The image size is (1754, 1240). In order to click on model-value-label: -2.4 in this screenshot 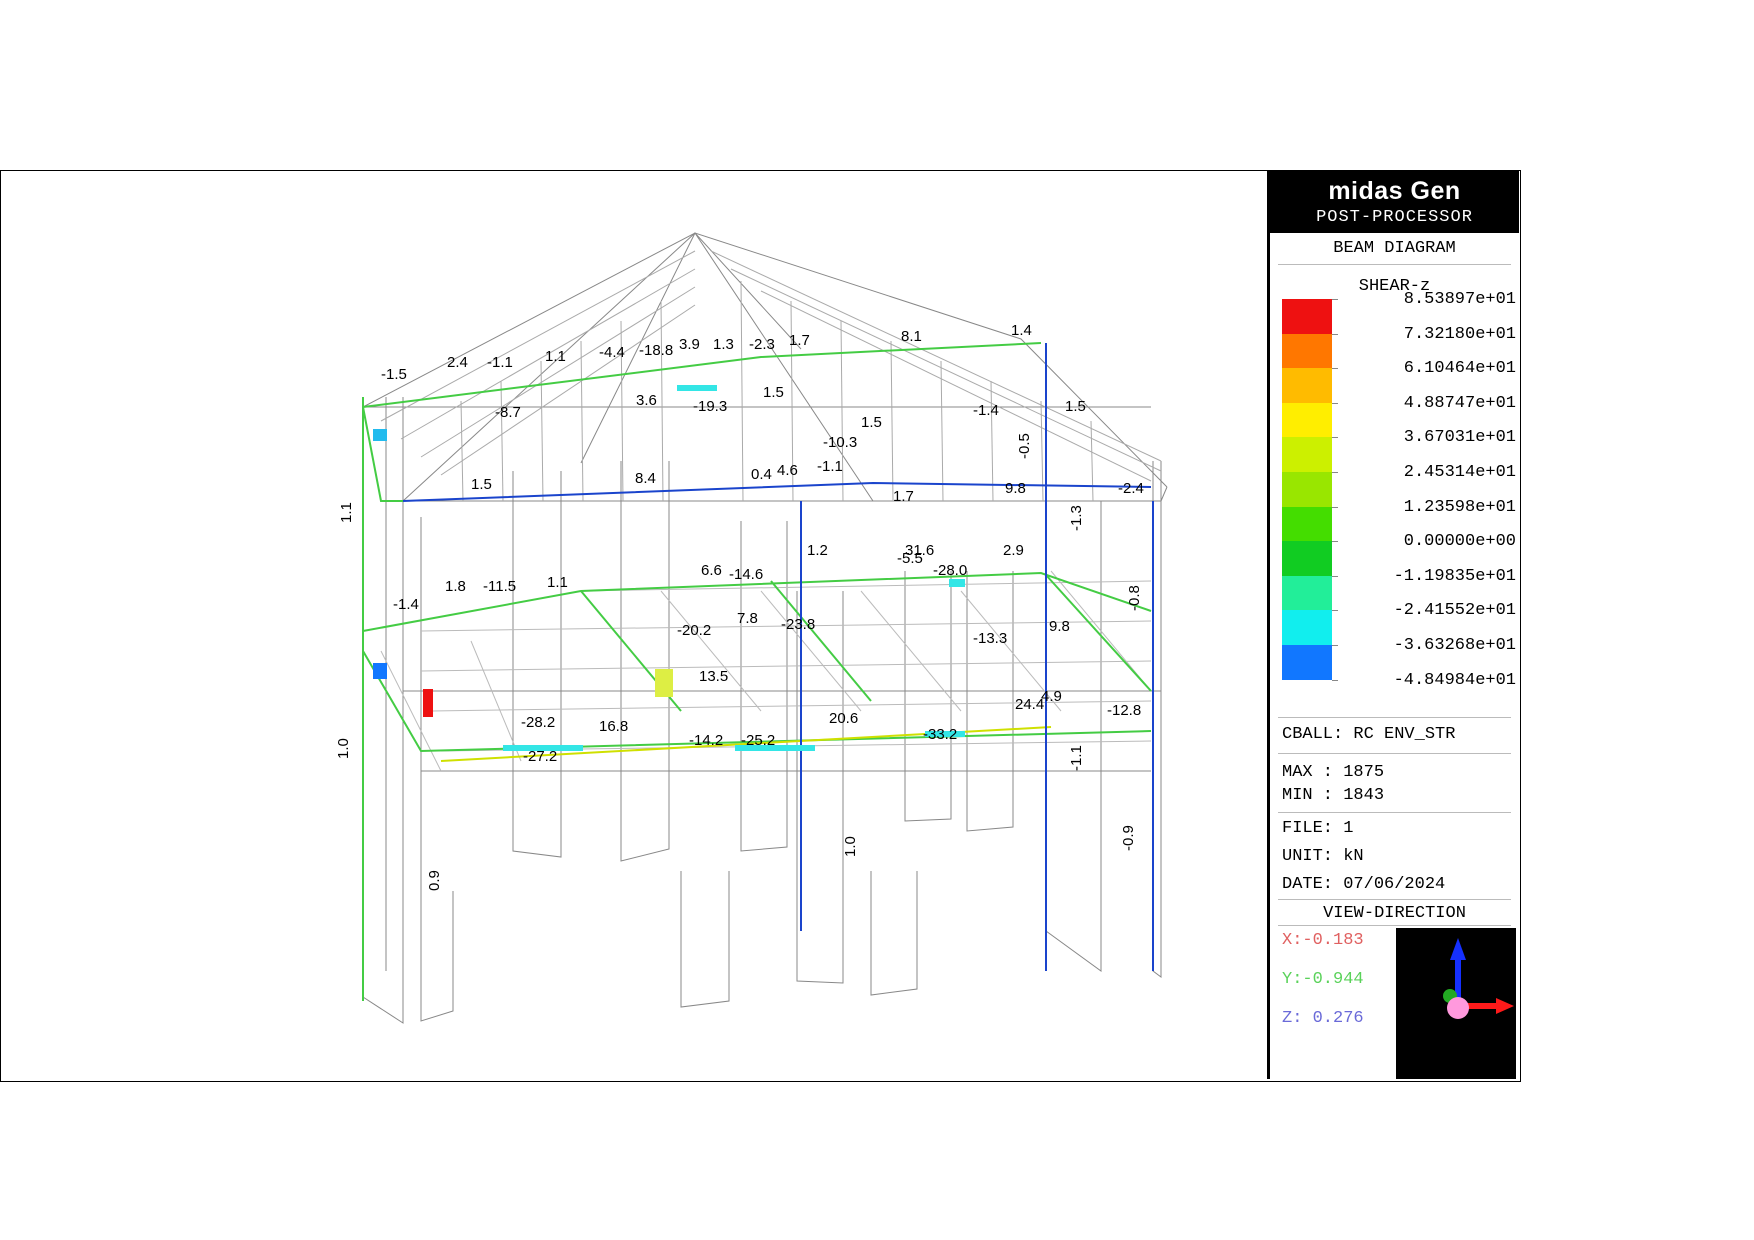, I will do `click(1131, 488)`.